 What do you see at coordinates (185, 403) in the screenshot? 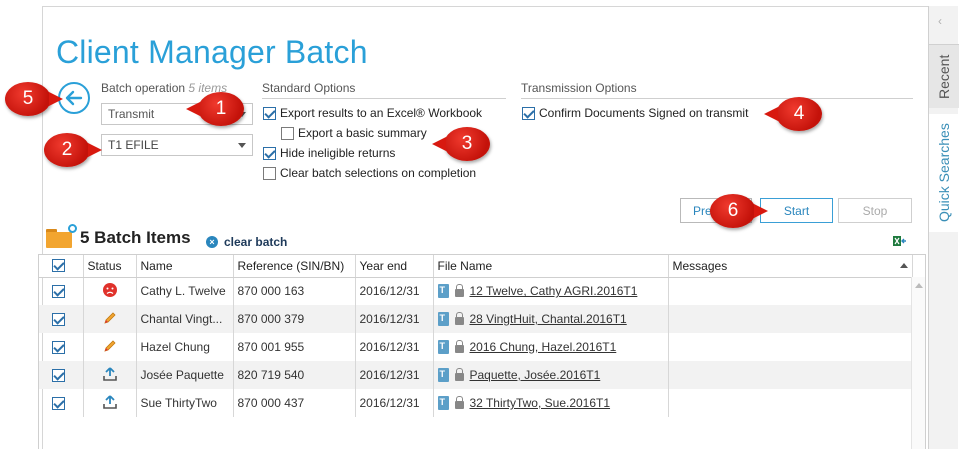
I see `row-name: Sue ThirtyTwo` at bounding box center [185, 403].